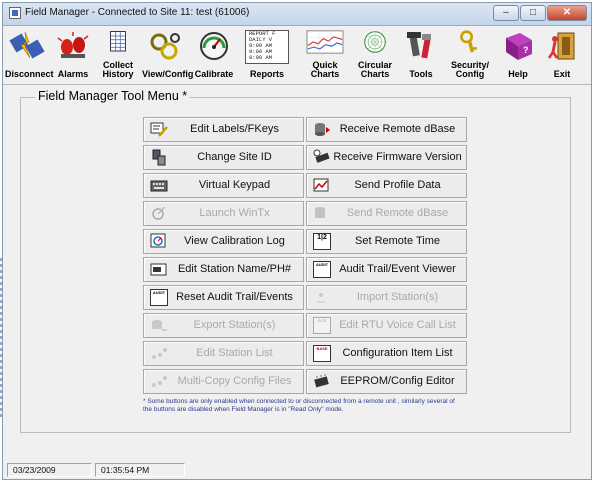  Describe the element at coordinates (533, 13) in the screenshot. I see `maximize-button: □` at that location.